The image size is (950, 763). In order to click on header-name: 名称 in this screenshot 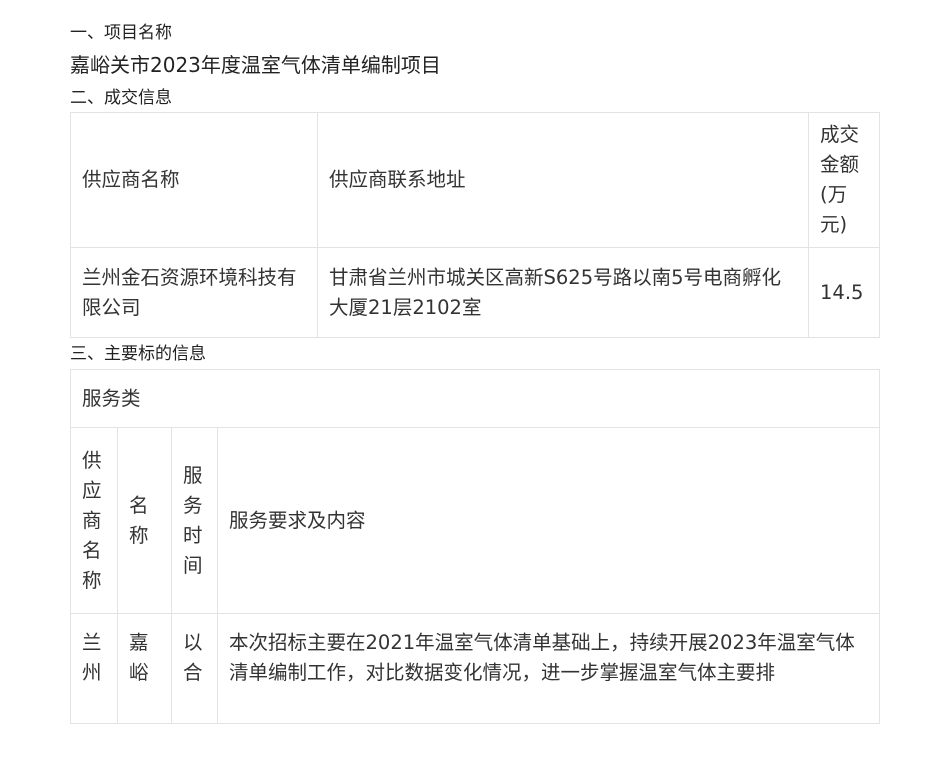, I will do `click(144, 520)`.